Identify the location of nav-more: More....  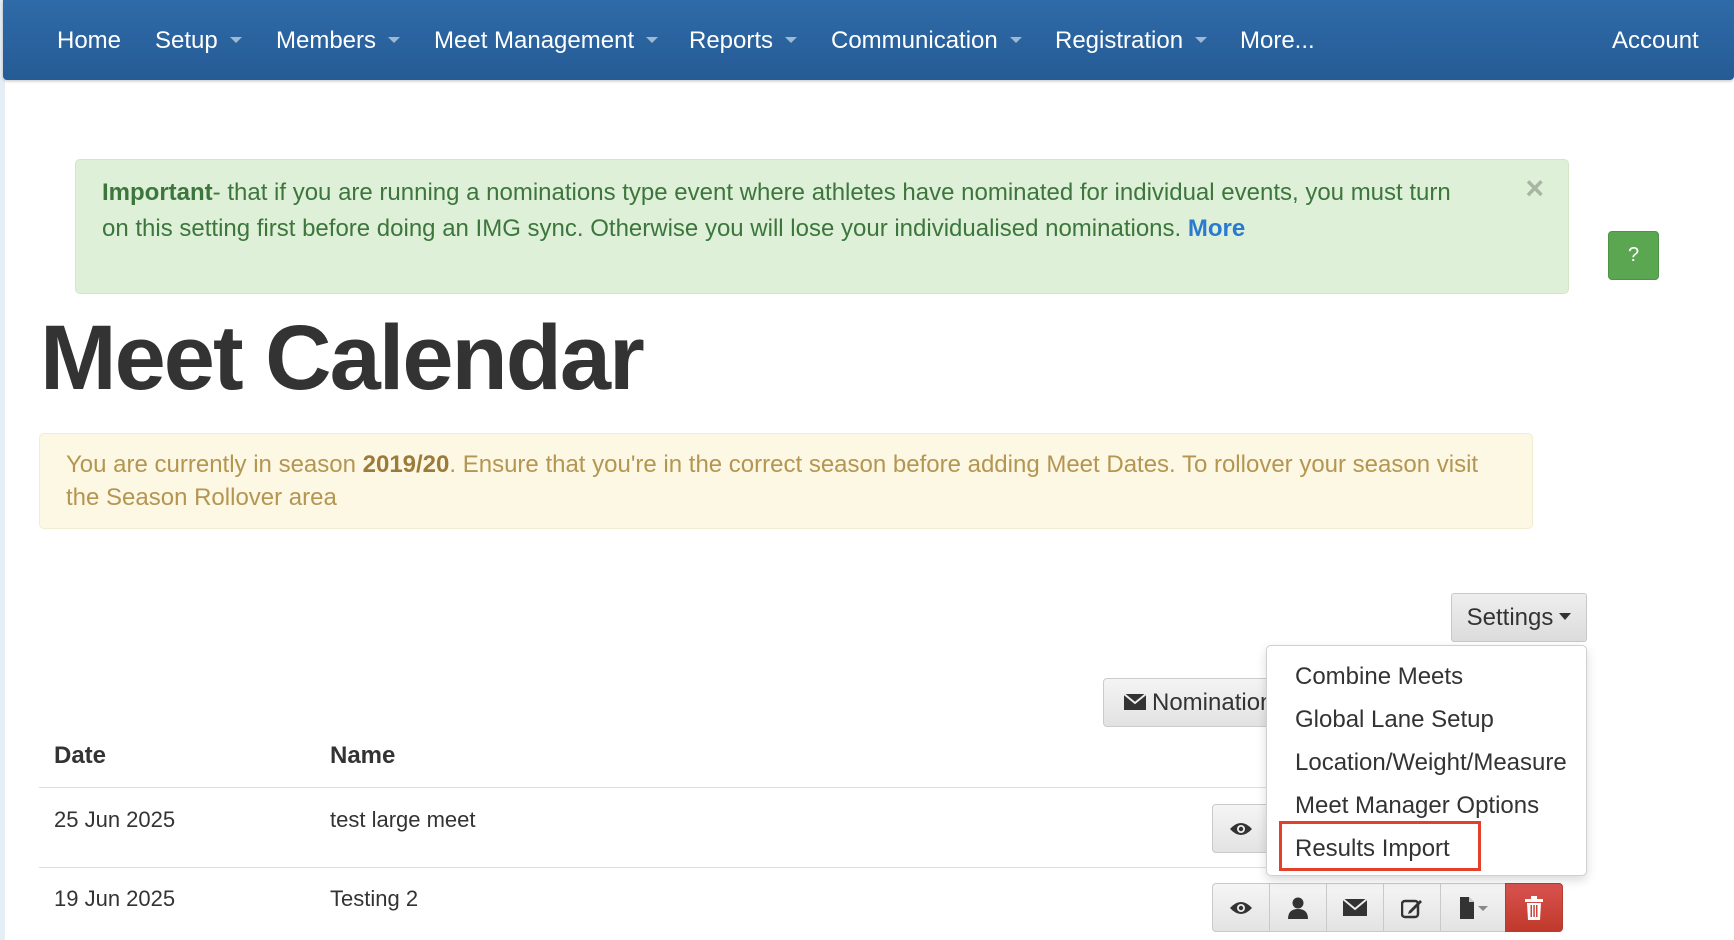
(1277, 41).